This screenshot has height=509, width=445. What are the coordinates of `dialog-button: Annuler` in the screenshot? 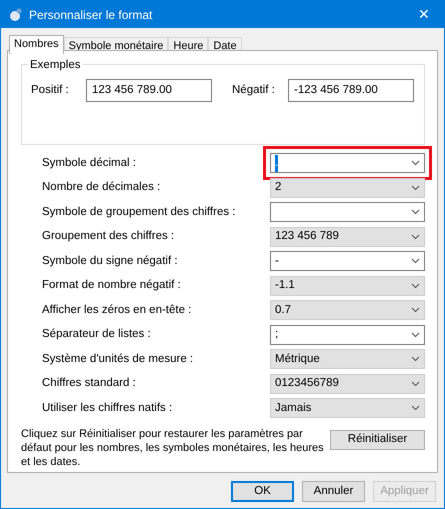 It's located at (333, 491).